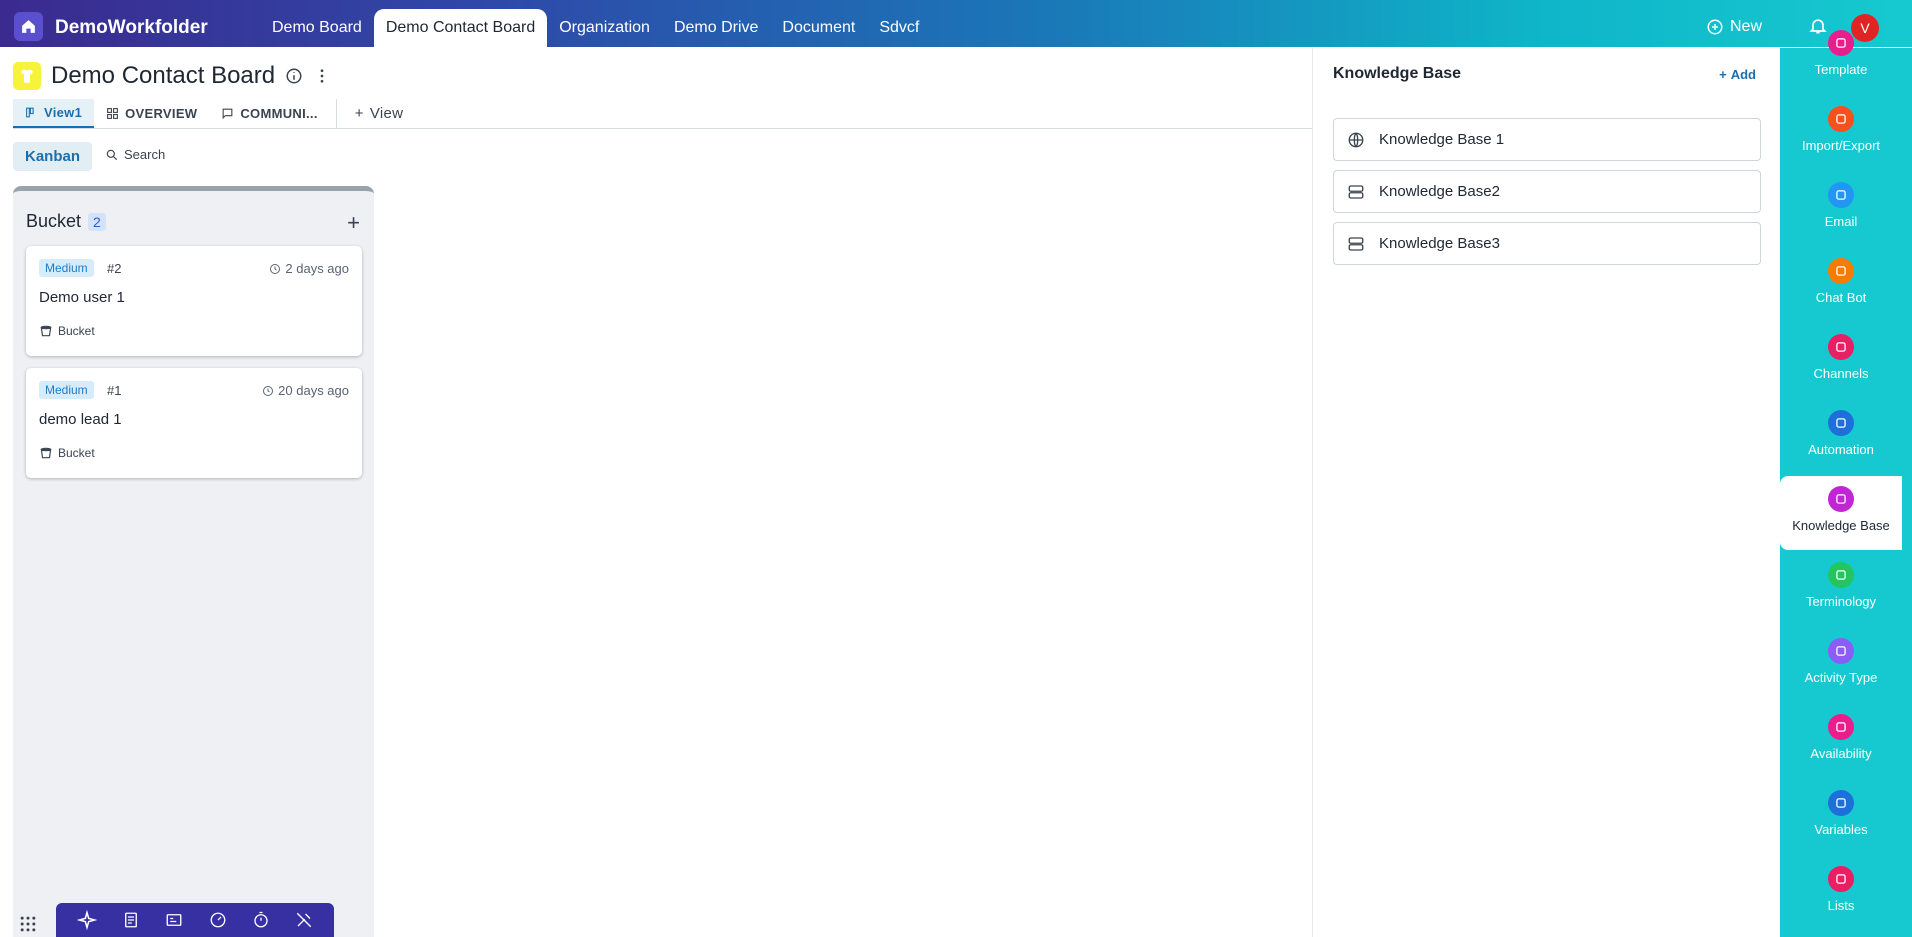 The height and width of the screenshot is (937, 1912). What do you see at coordinates (54, 221) in the screenshot?
I see `column-title: Bucket` at bounding box center [54, 221].